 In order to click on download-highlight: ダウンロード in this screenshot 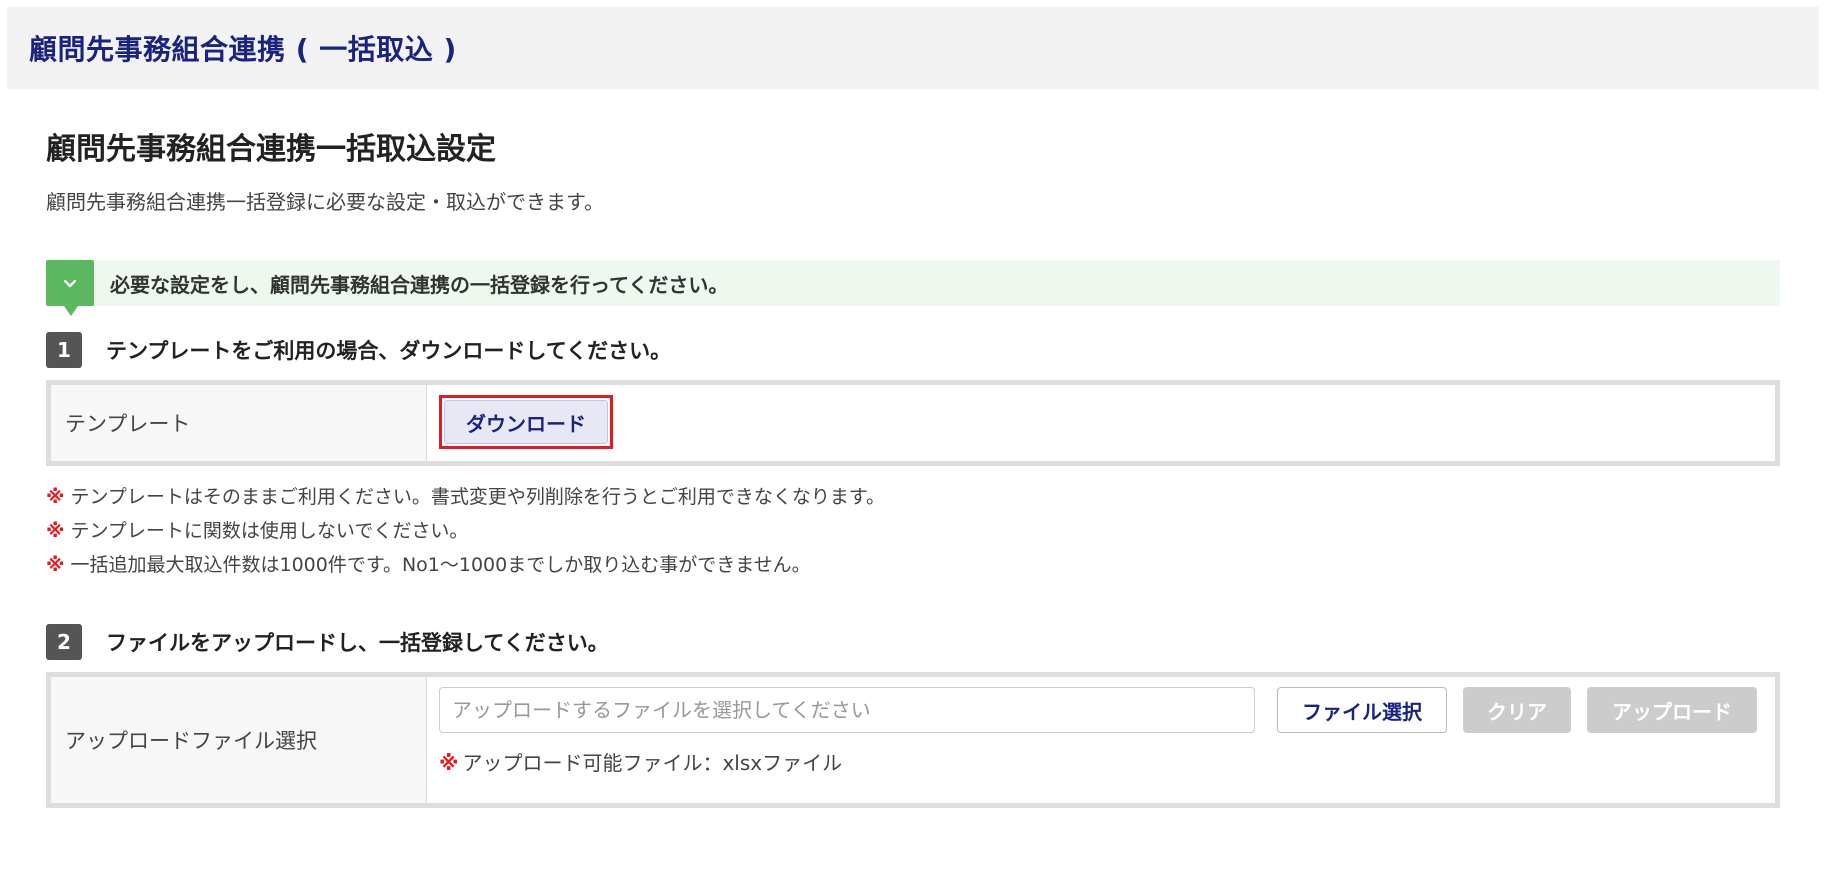, I will do `click(526, 422)`.